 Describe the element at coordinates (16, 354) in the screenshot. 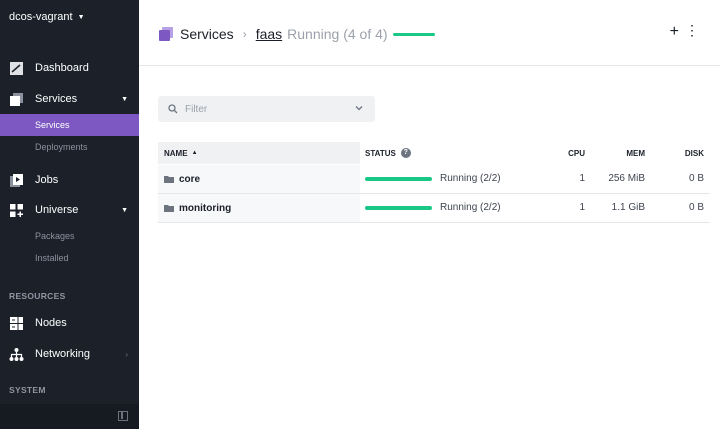

I see `networking-icon` at that location.